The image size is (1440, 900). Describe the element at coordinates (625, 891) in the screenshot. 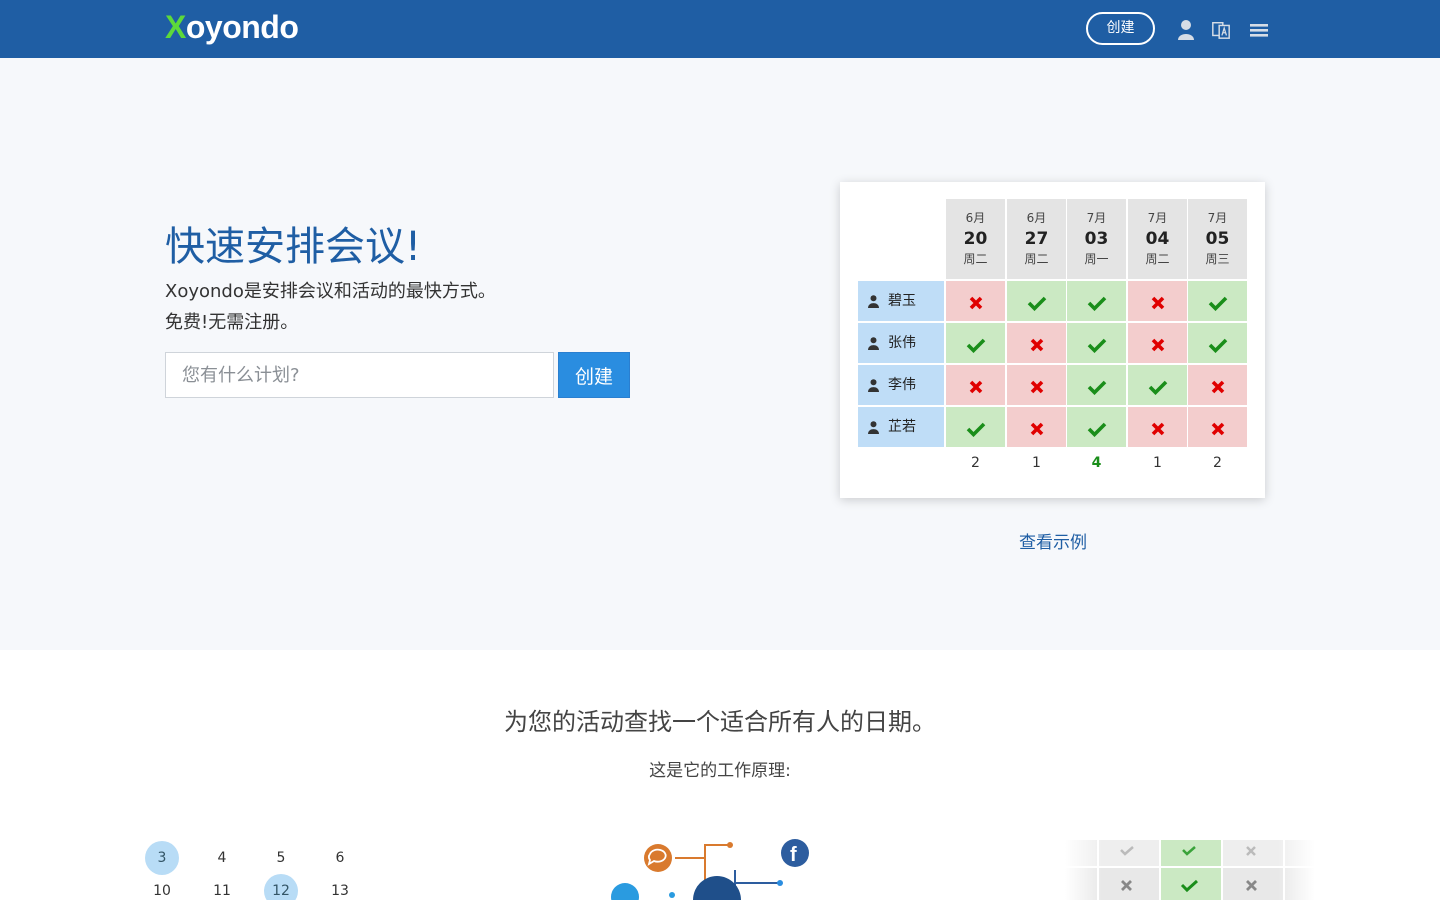

I see `twitter-icon` at that location.